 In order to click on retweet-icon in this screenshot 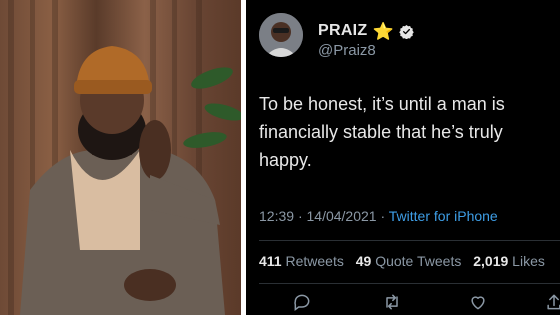, I will do `click(392, 302)`.